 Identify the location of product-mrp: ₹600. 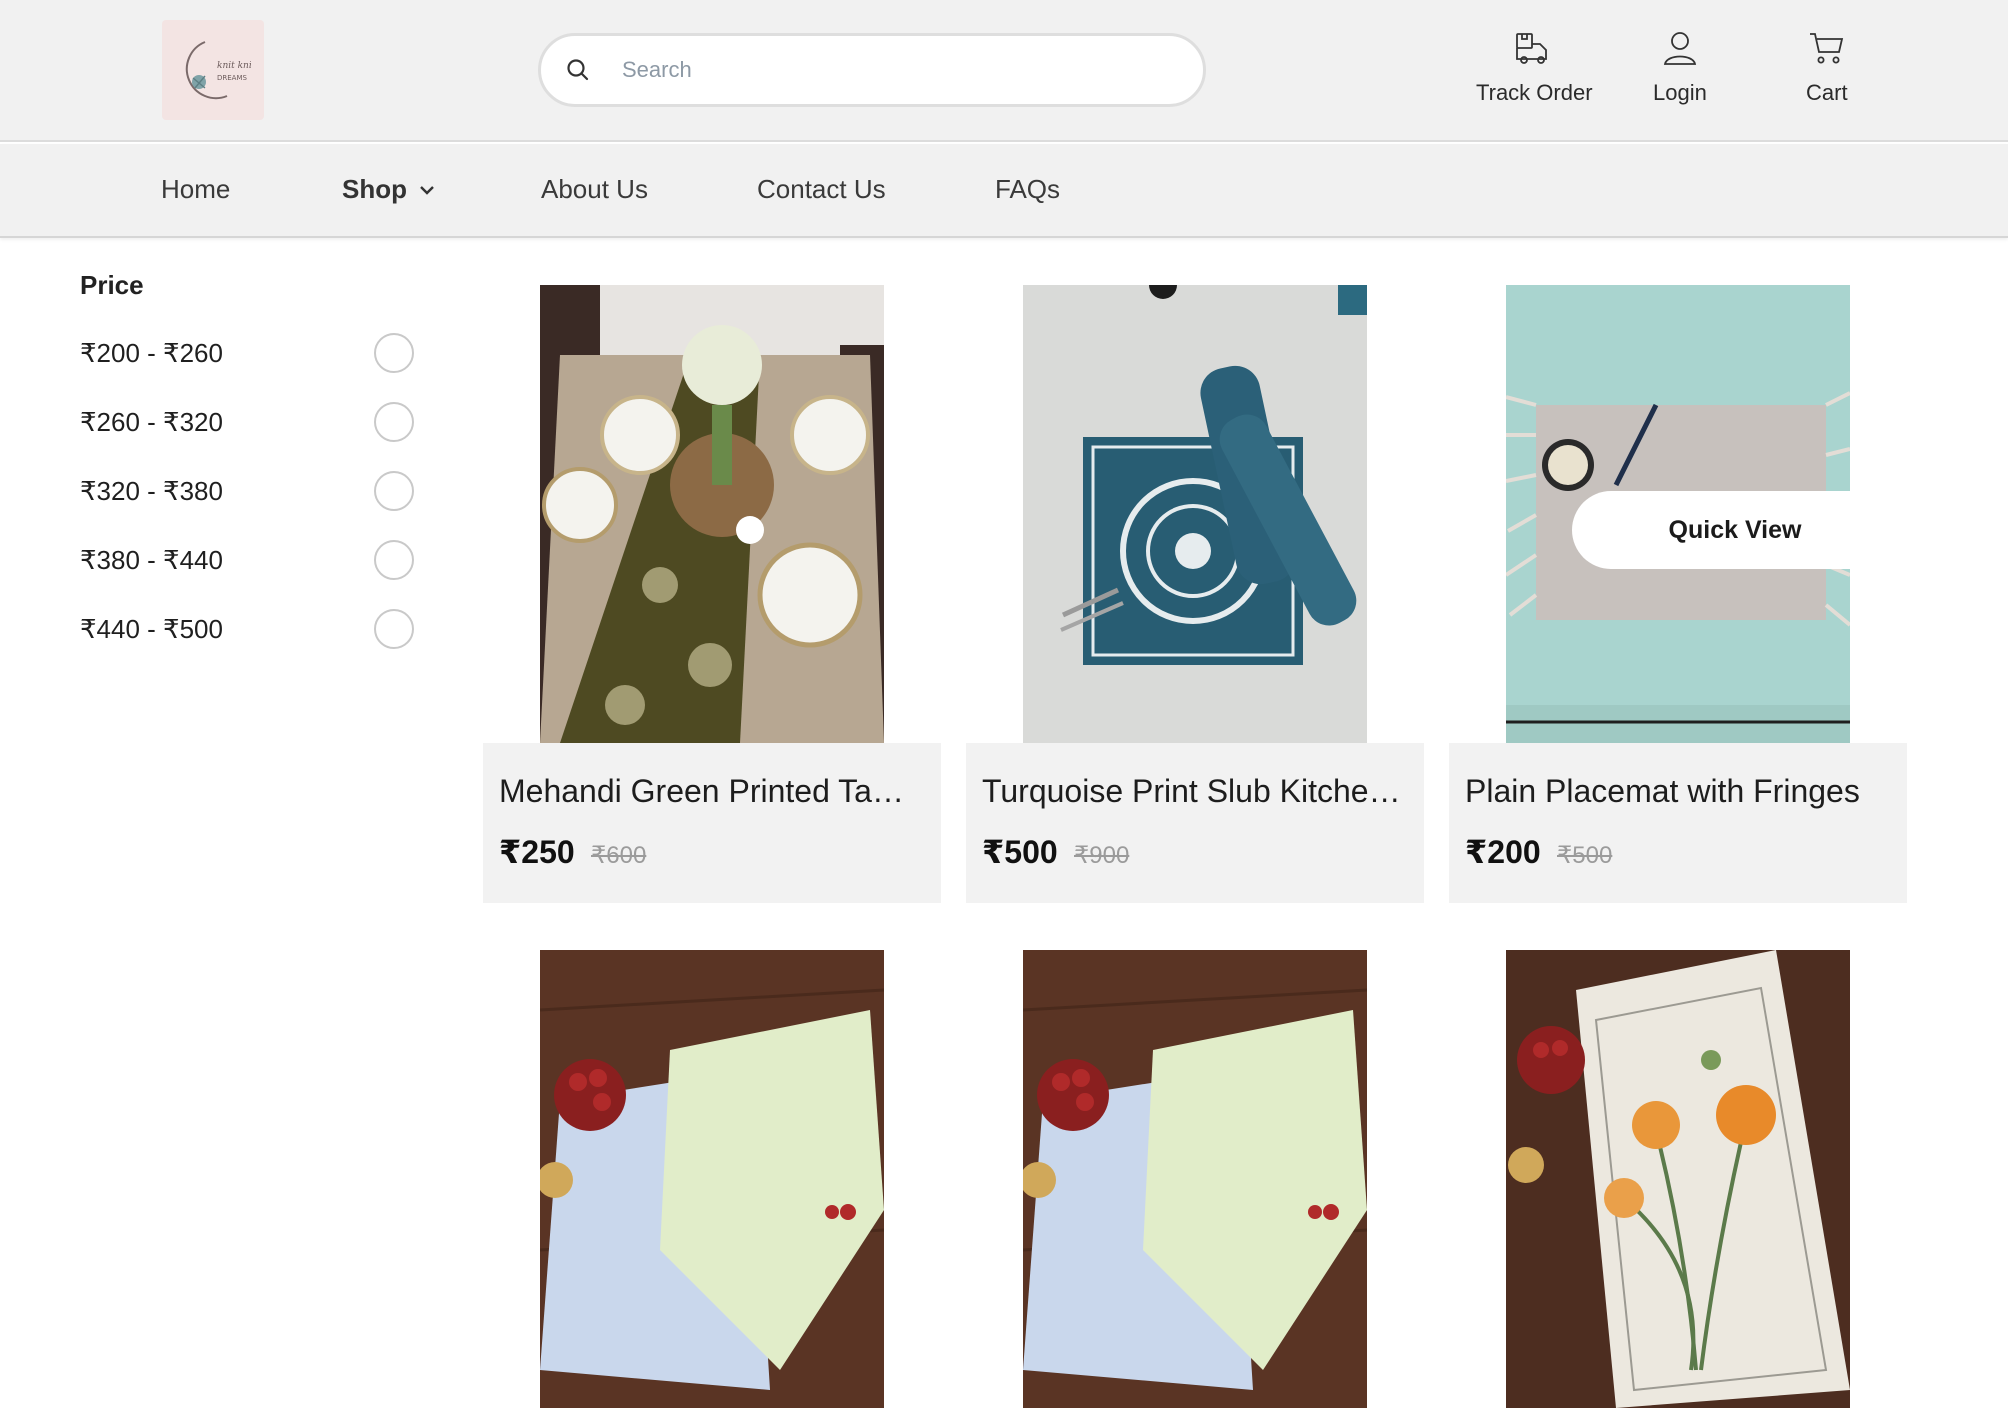
(619, 855).